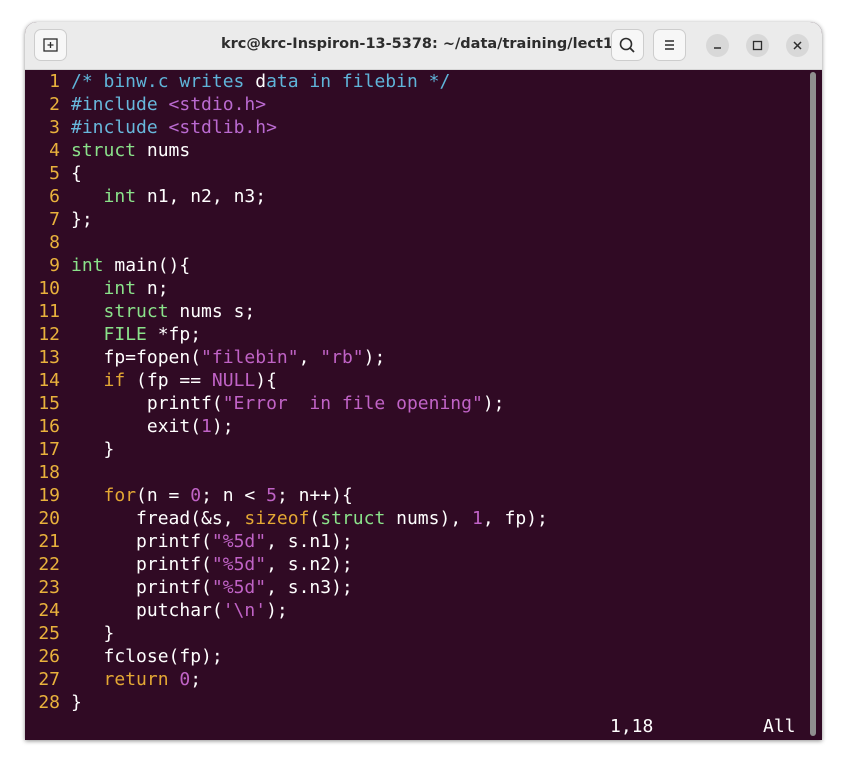 The width and height of the screenshot is (847, 768). I want to click on code-text: };, so click(82, 219).